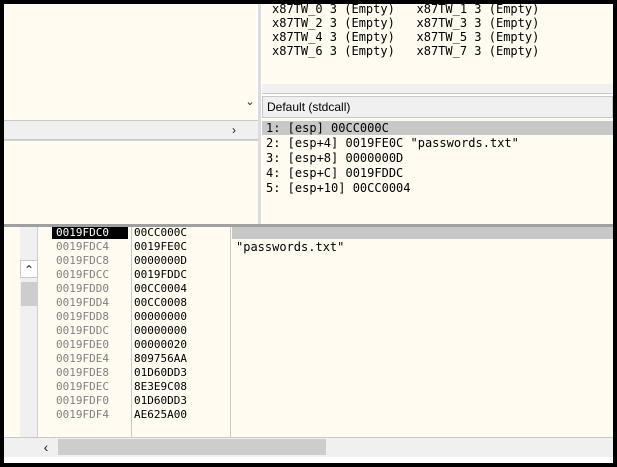 Image resolution: width=617 pixels, height=467 pixels. What do you see at coordinates (82, 261) in the screenshot?
I see `stack-address: 0019FDC8` at bounding box center [82, 261].